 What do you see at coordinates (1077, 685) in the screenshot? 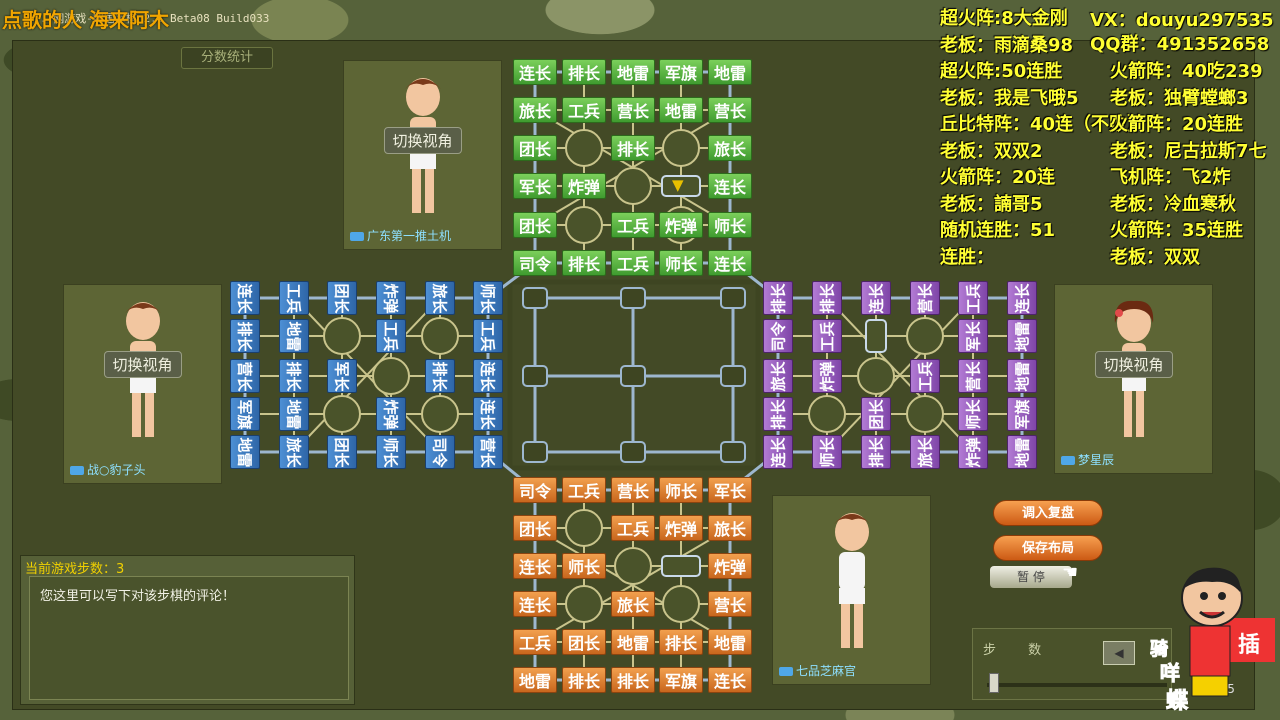
I see `step-slider-track` at bounding box center [1077, 685].